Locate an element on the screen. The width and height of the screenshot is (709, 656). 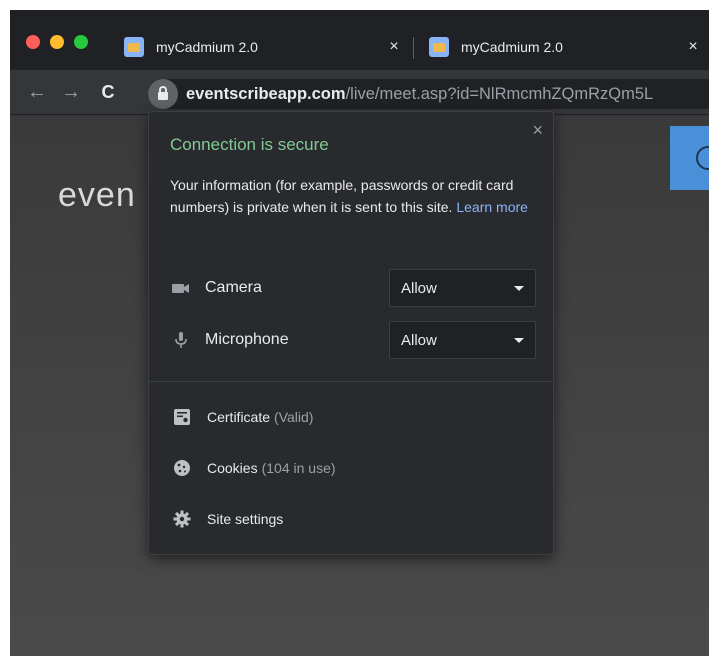
site-info-button is located at coordinates (163, 94).